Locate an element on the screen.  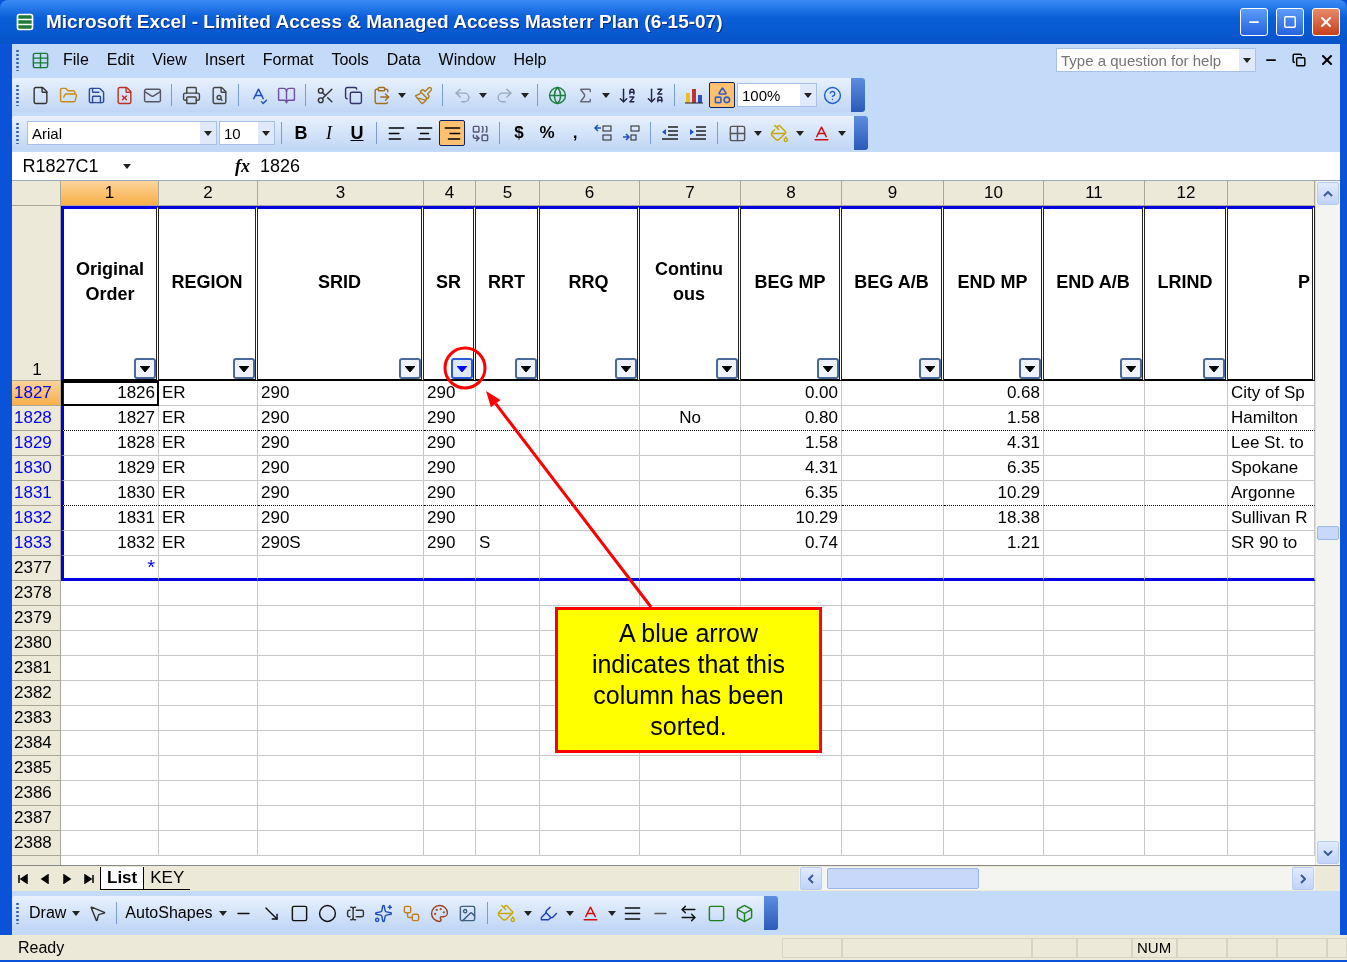
menu-item: Format is located at coordinates (288, 60).